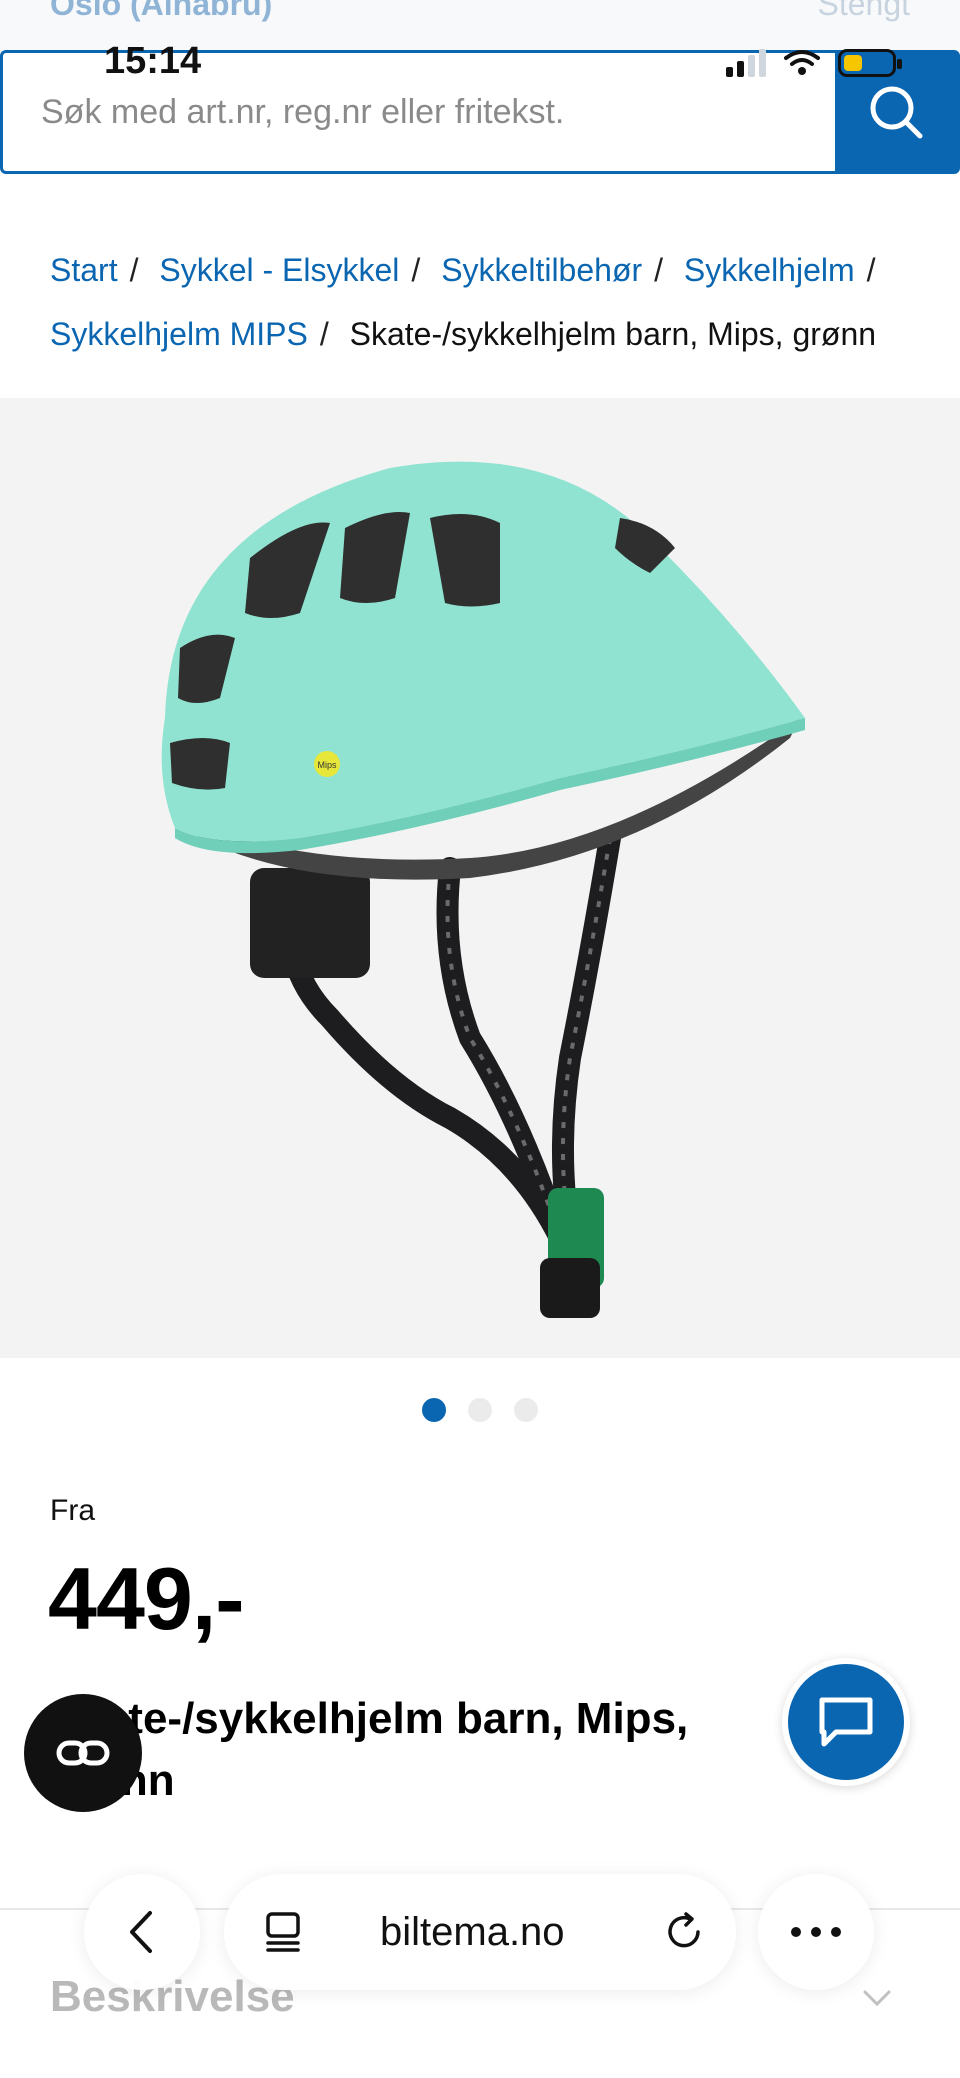  Describe the element at coordinates (146, 1598) in the screenshot. I see `price: 449,-` at that location.